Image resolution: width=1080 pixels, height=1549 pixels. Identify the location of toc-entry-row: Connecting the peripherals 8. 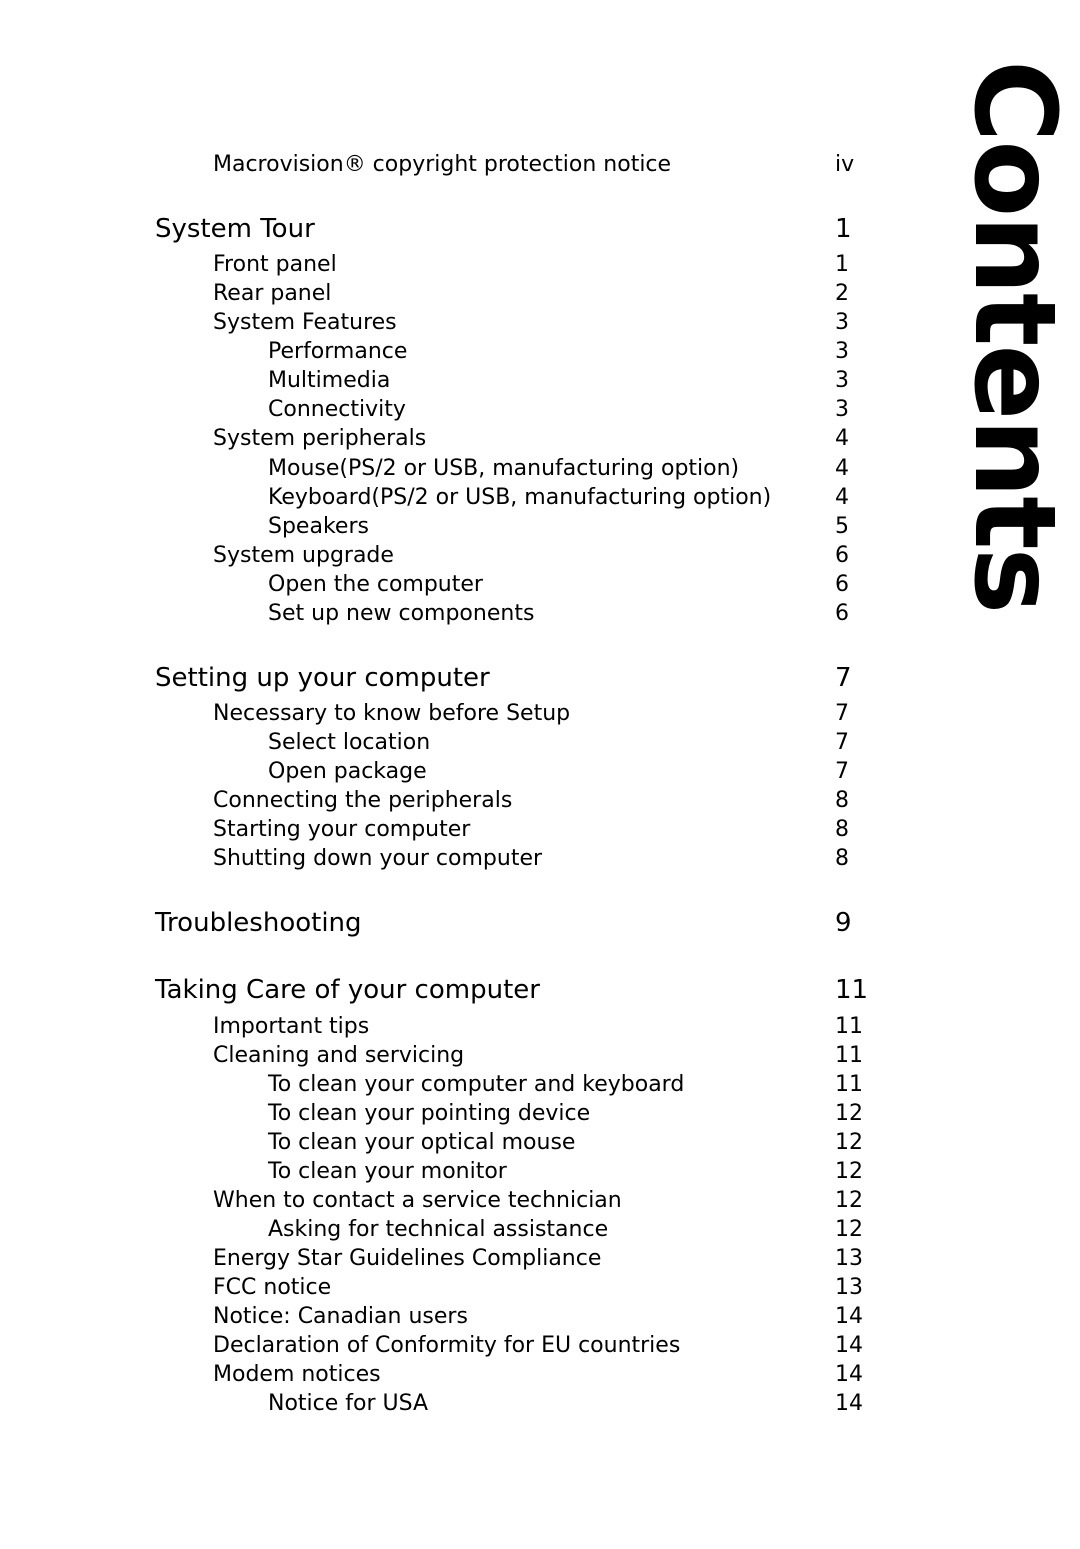
(502, 800).